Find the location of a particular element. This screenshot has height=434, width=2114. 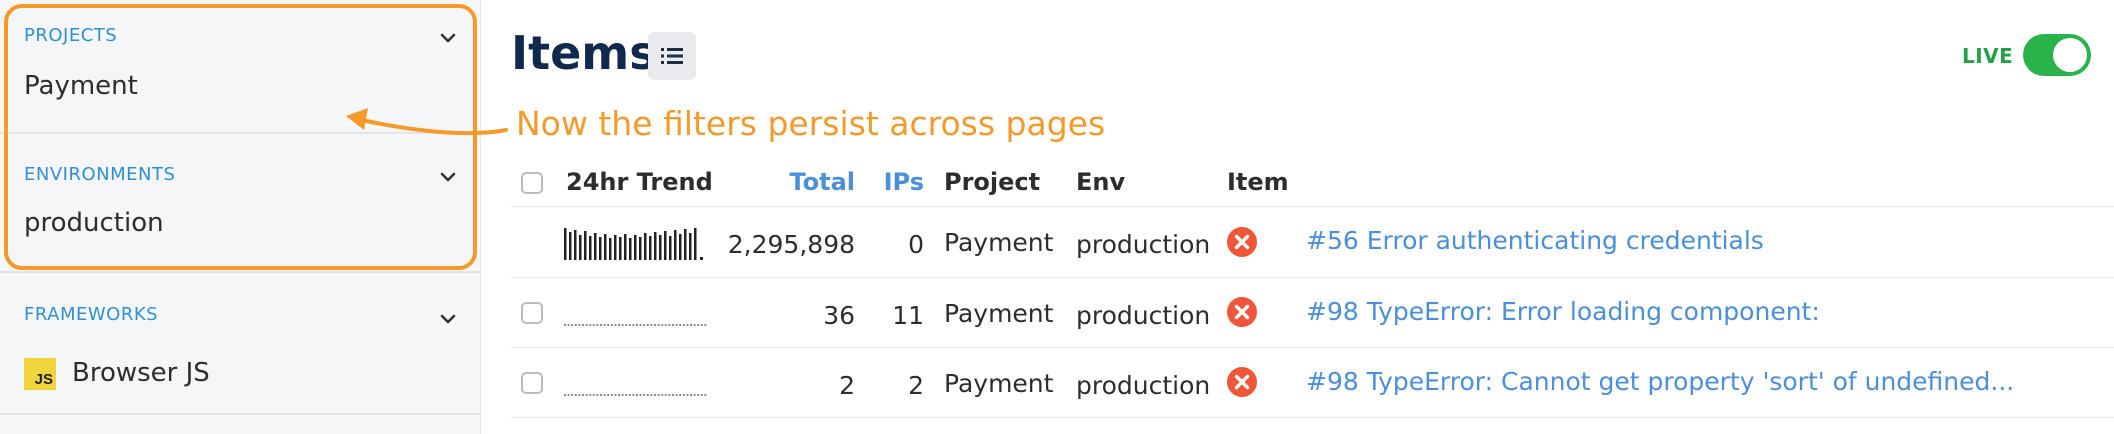

cell-ips: 2 is located at coordinates (916, 385).